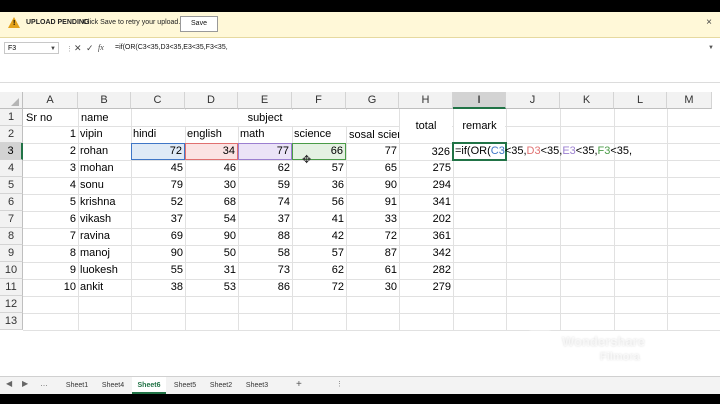 The width and height of the screenshot is (720, 404). Describe the element at coordinates (77, 385) in the screenshot. I see `sheet-tab-sheet1: Sheet1` at that location.